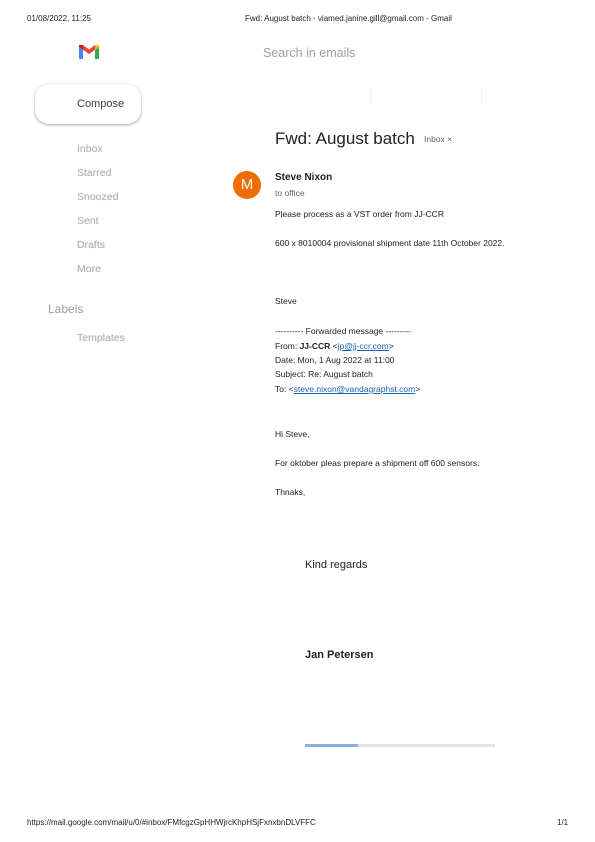 Image resolution: width=595 pixels, height=842 pixels. Describe the element at coordinates (97, 197) in the screenshot. I see `sidebar-item-snoozed: Snoozed` at that location.